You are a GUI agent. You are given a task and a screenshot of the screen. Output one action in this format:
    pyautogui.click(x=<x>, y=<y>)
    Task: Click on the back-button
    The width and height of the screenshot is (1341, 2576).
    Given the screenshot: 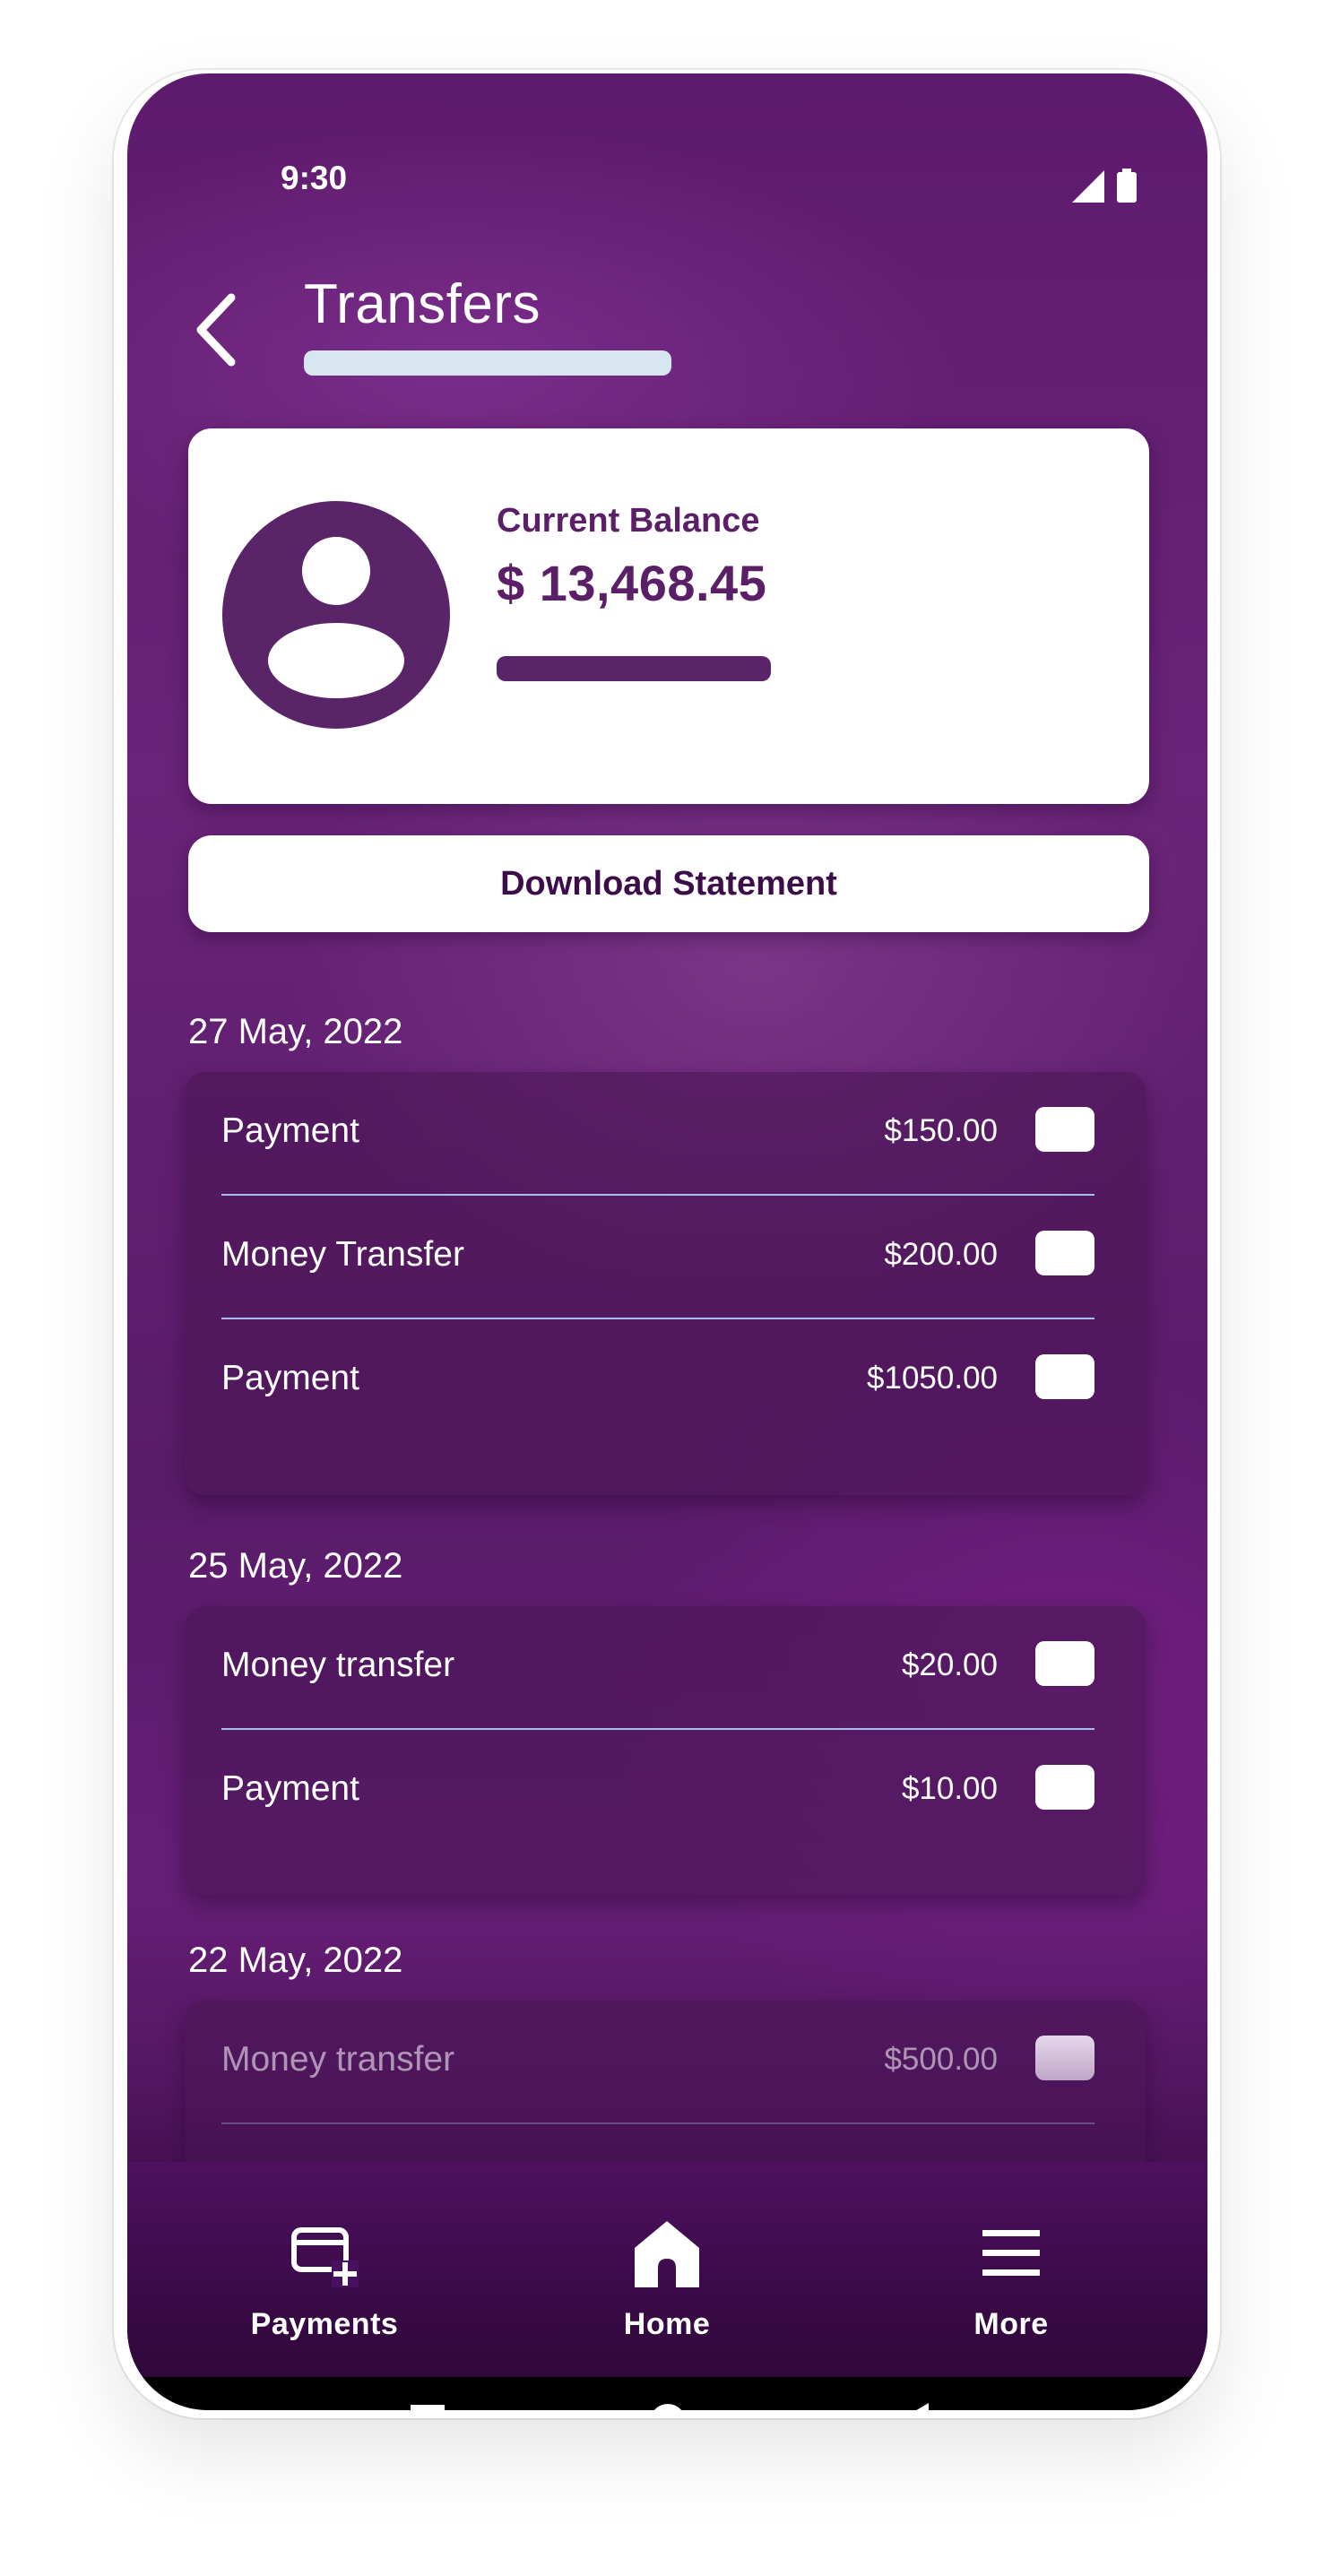 What is the action you would take?
    pyautogui.click(x=217, y=330)
    